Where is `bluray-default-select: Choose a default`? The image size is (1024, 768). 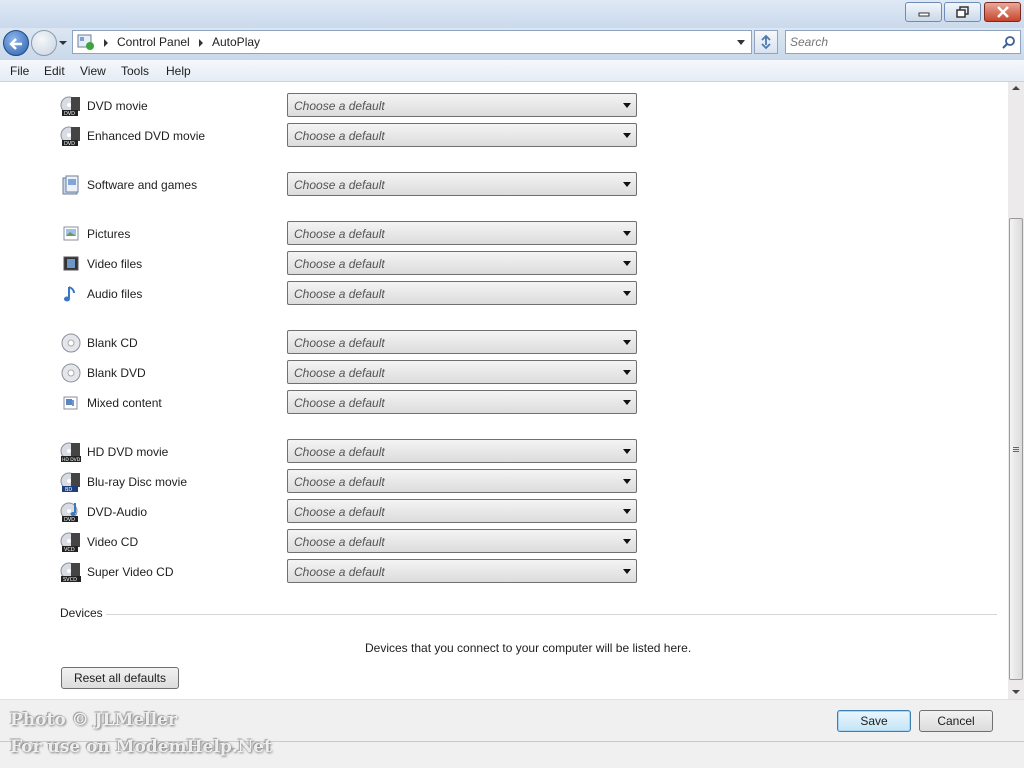 bluray-default-select: Choose a default is located at coordinates (462, 481).